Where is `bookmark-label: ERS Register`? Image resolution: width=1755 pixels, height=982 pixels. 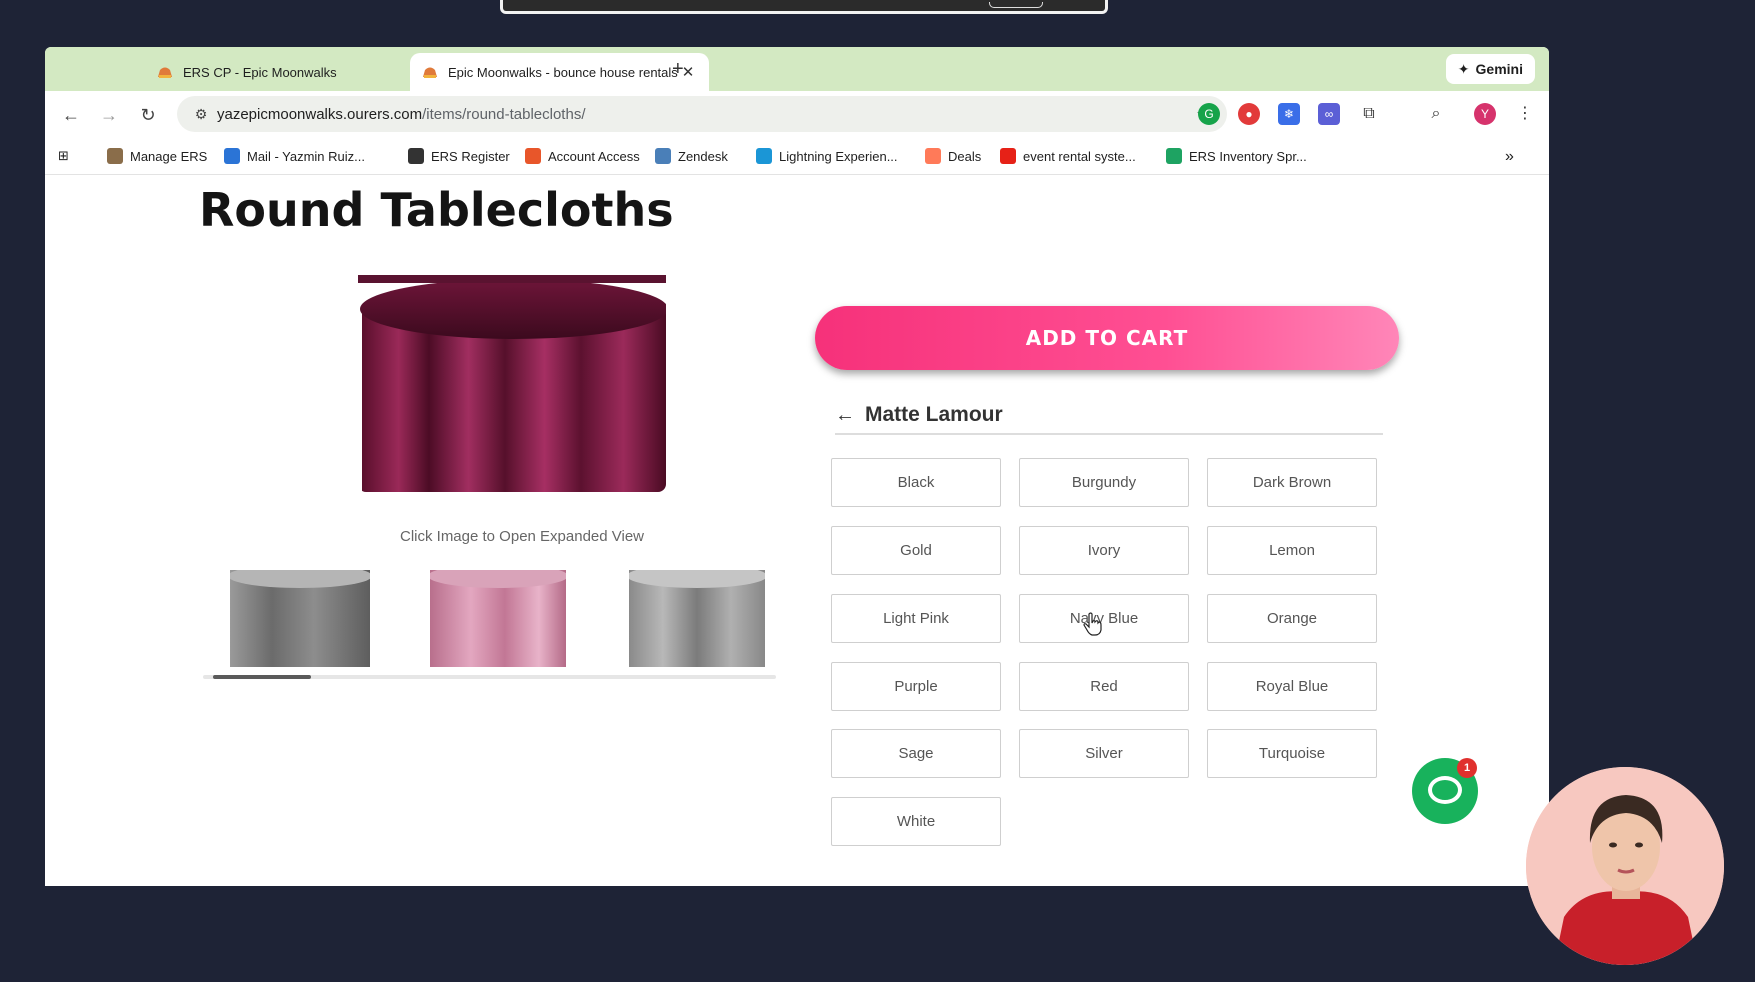 bookmark-label: ERS Register is located at coordinates (470, 156).